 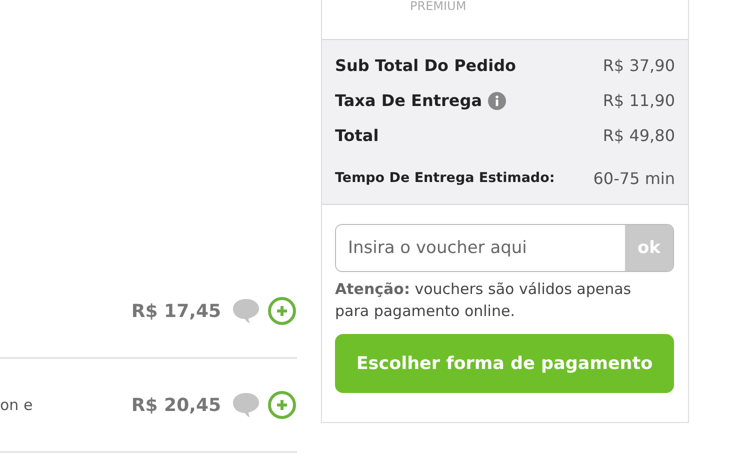 What do you see at coordinates (445, 178) in the screenshot?
I see `summary-label: Tempo De Entrega Estimado:` at bounding box center [445, 178].